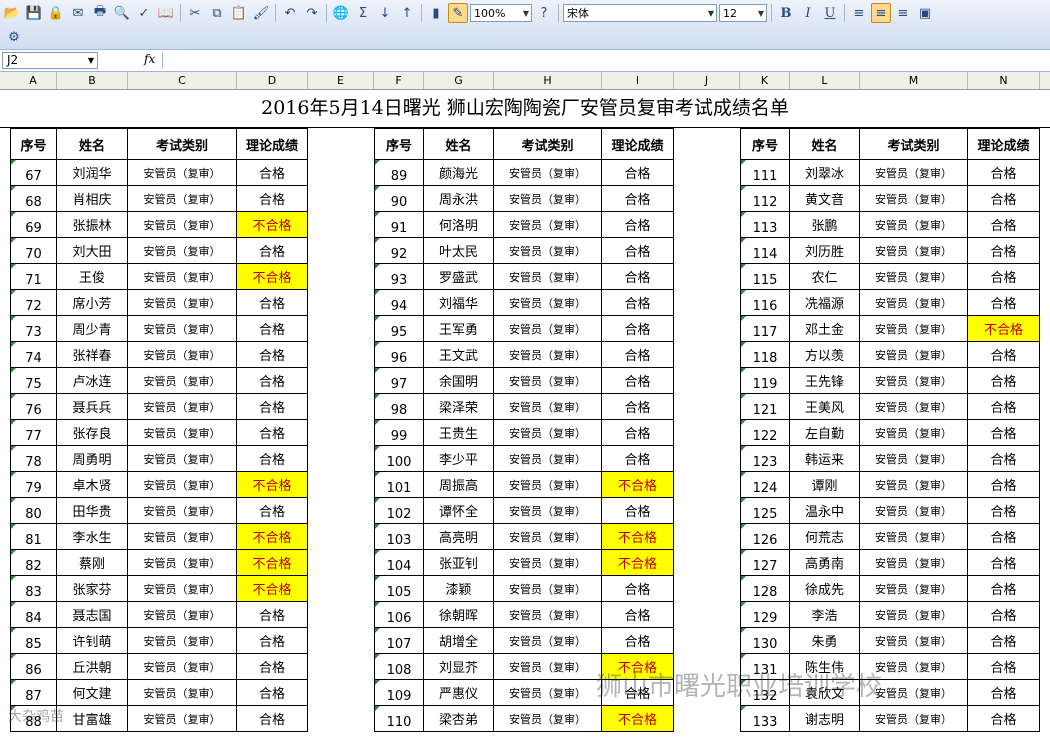 This screenshot has height=738, width=1050. Describe the element at coordinates (92, 511) in the screenshot. I see `row-name: 田华贵` at that location.